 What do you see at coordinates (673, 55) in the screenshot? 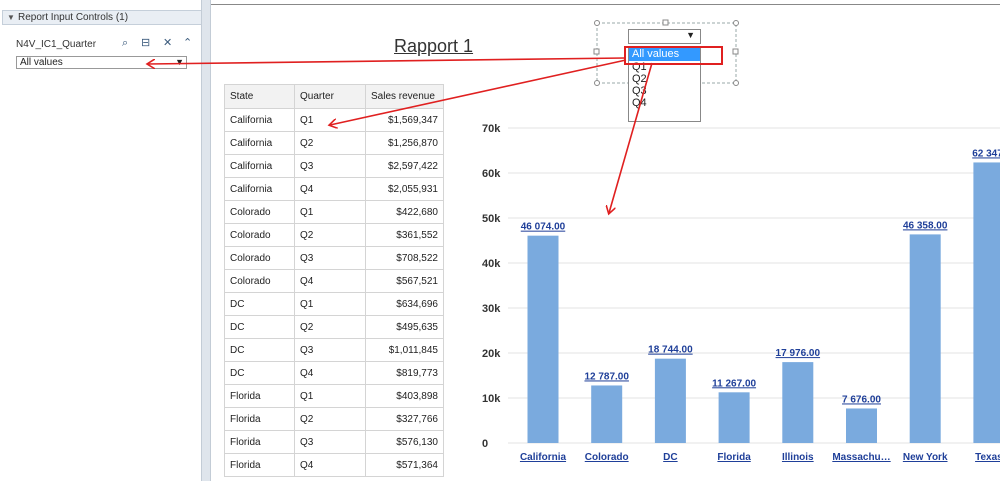
I see `highlight-box` at bounding box center [673, 55].